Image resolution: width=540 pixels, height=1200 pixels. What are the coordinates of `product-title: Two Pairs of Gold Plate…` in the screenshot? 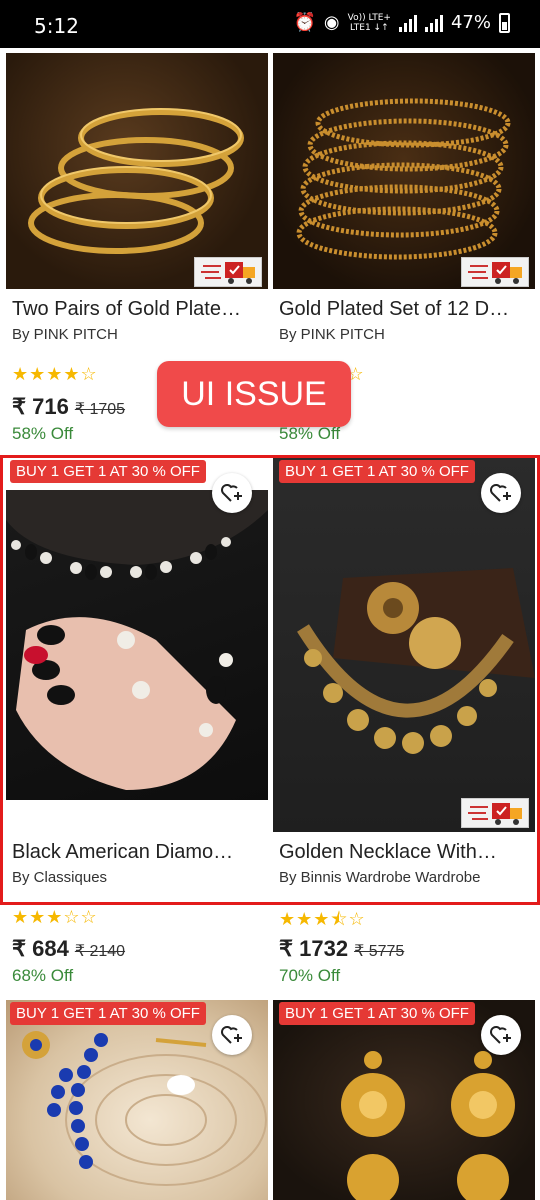 It's located at (137, 309).